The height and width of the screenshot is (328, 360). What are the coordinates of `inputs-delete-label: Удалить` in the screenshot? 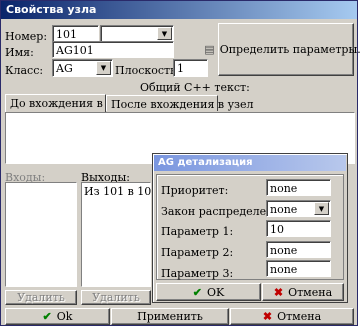 It's located at (41, 297).